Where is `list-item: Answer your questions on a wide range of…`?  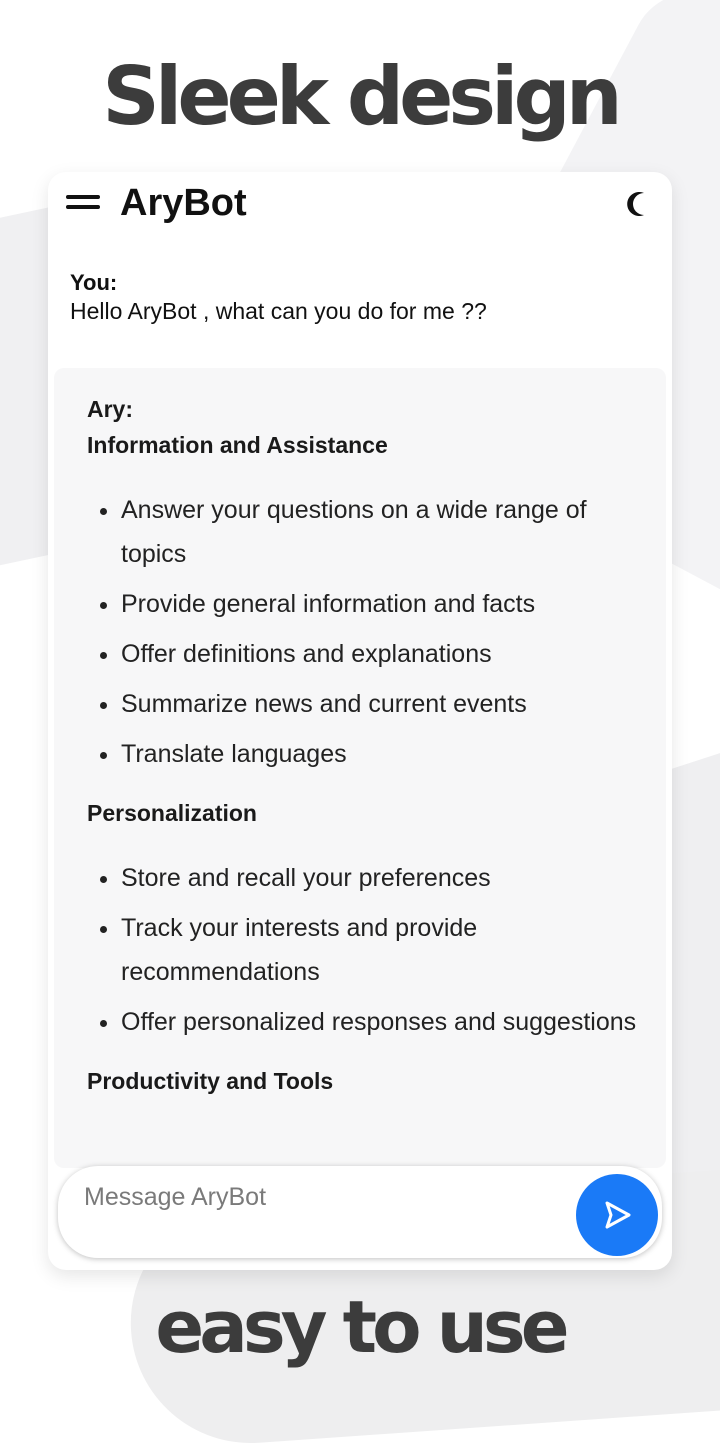 list-item: Answer your questions on a wide range of… is located at coordinates (384, 532).